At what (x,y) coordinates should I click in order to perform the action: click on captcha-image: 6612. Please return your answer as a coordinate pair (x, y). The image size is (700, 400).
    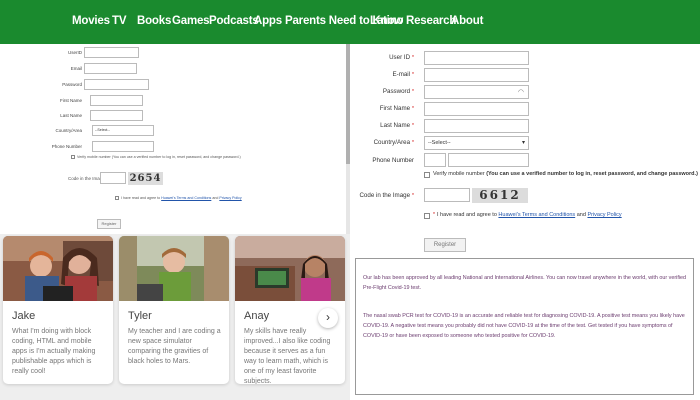
    Looking at the image, I should click on (500, 195).